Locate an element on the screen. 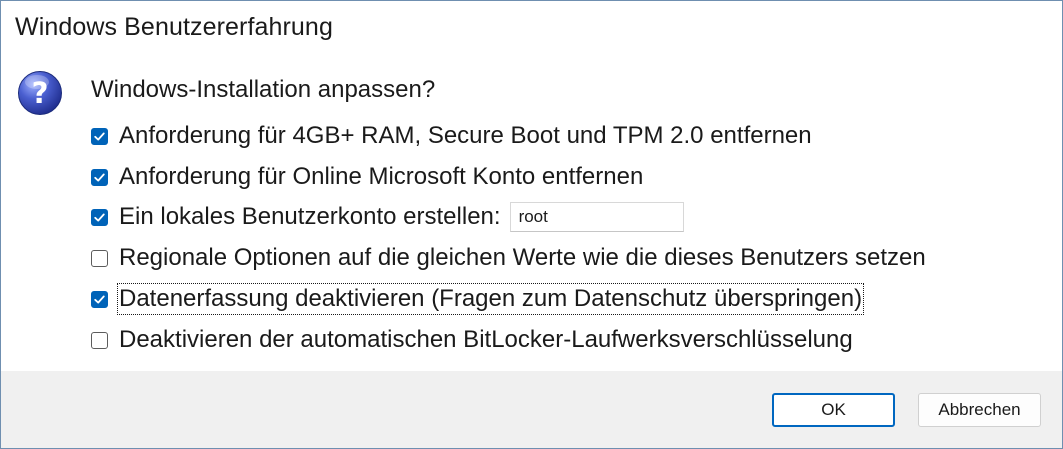 This screenshot has height=449, width=1063. question-icon: ? is located at coordinates (40, 93).